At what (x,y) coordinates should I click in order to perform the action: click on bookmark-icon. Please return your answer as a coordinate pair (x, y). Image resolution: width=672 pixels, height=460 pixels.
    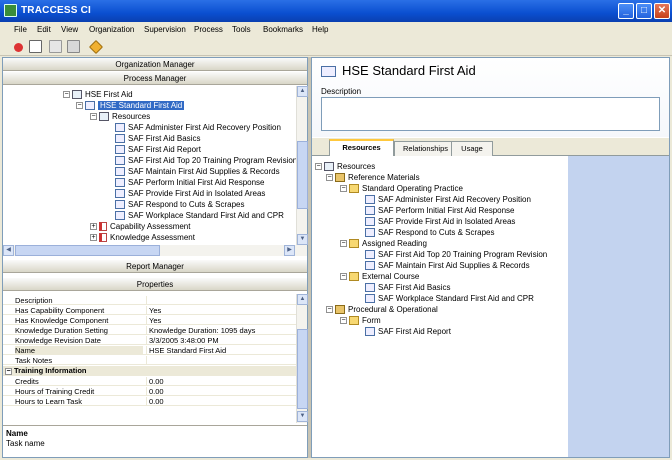
    Looking at the image, I should click on (96, 47).